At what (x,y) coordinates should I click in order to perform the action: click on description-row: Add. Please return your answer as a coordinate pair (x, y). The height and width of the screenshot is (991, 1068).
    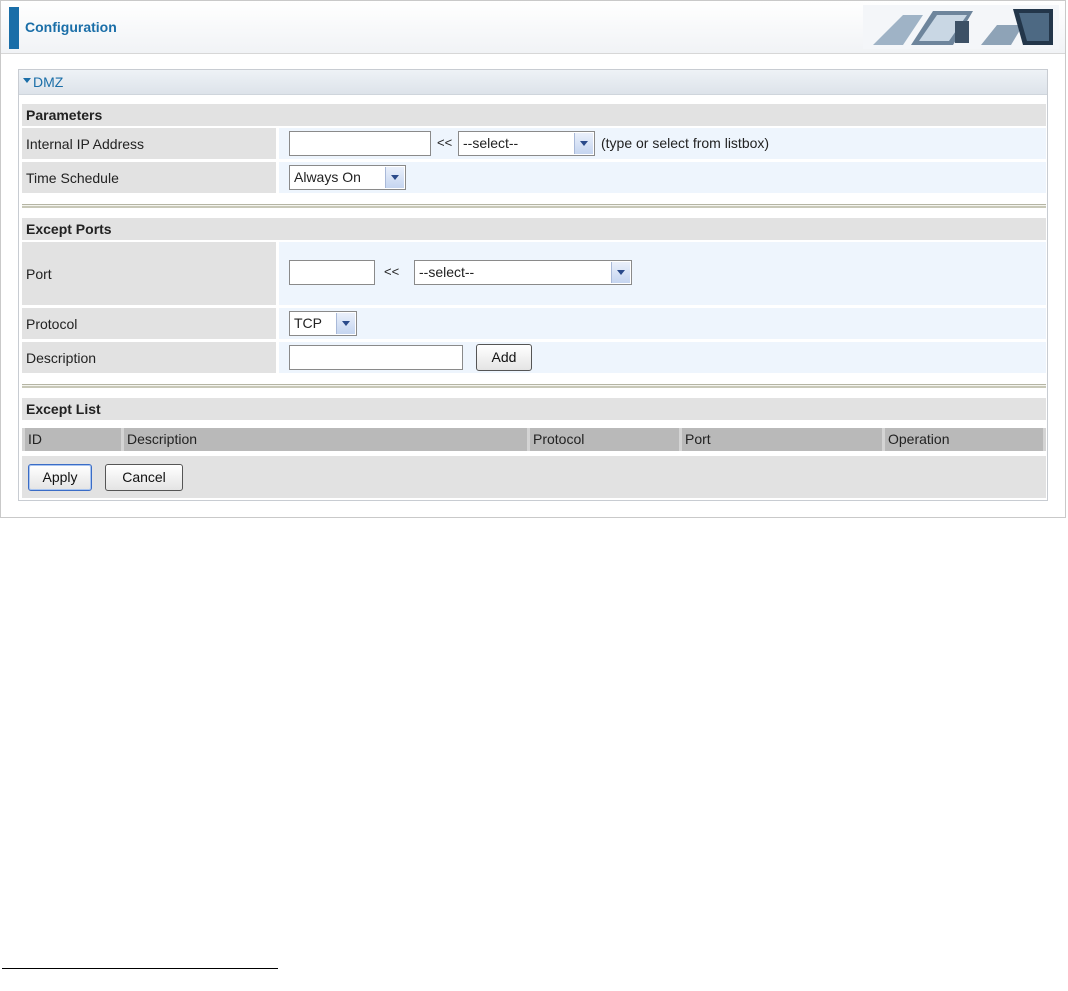
    Looking at the image, I should click on (662, 357).